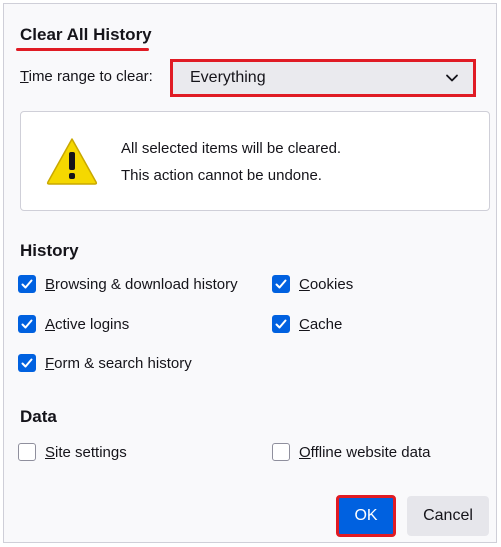  What do you see at coordinates (231, 148) in the screenshot?
I see `warning-message-line-1: All selected items will be cleared.` at bounding box center [231, 148].